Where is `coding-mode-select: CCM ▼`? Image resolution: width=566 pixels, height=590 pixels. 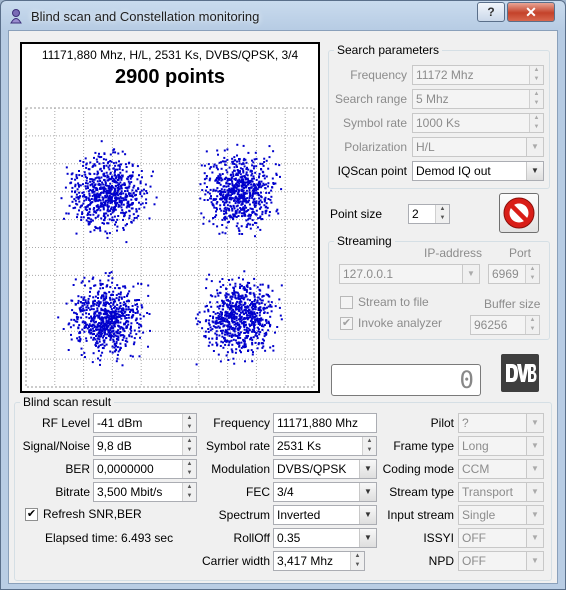 coding-mode-select: CCM ▼ is located at coordinates (501, 469).